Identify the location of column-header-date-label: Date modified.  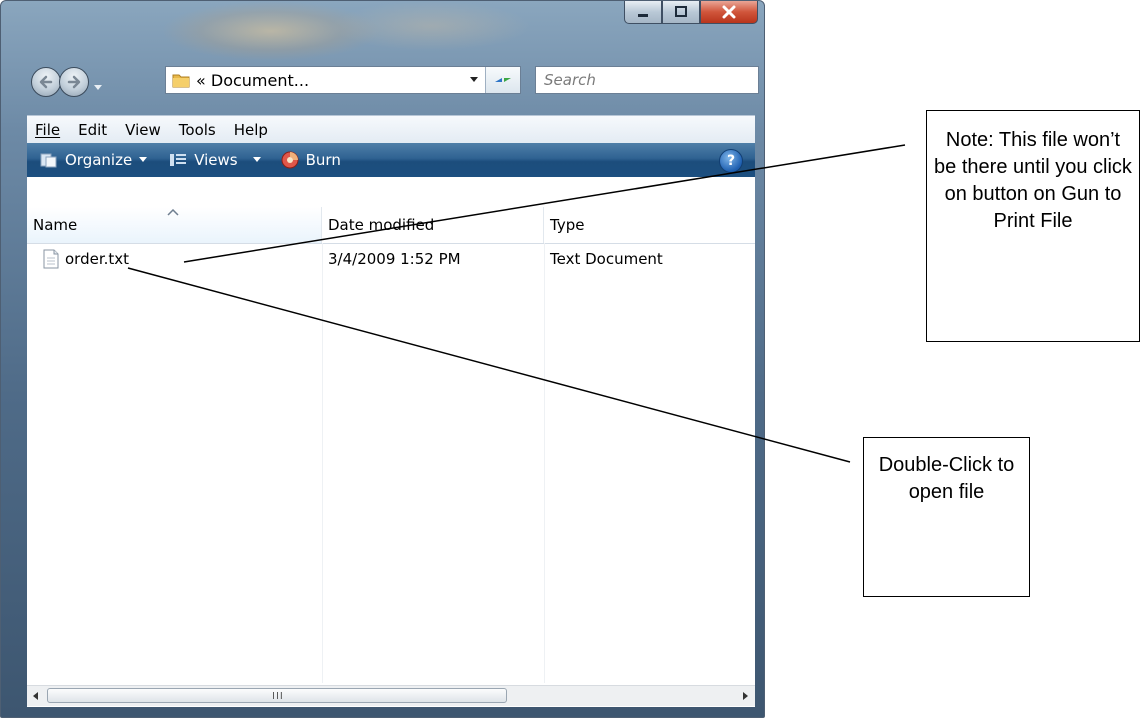
(381, 225).